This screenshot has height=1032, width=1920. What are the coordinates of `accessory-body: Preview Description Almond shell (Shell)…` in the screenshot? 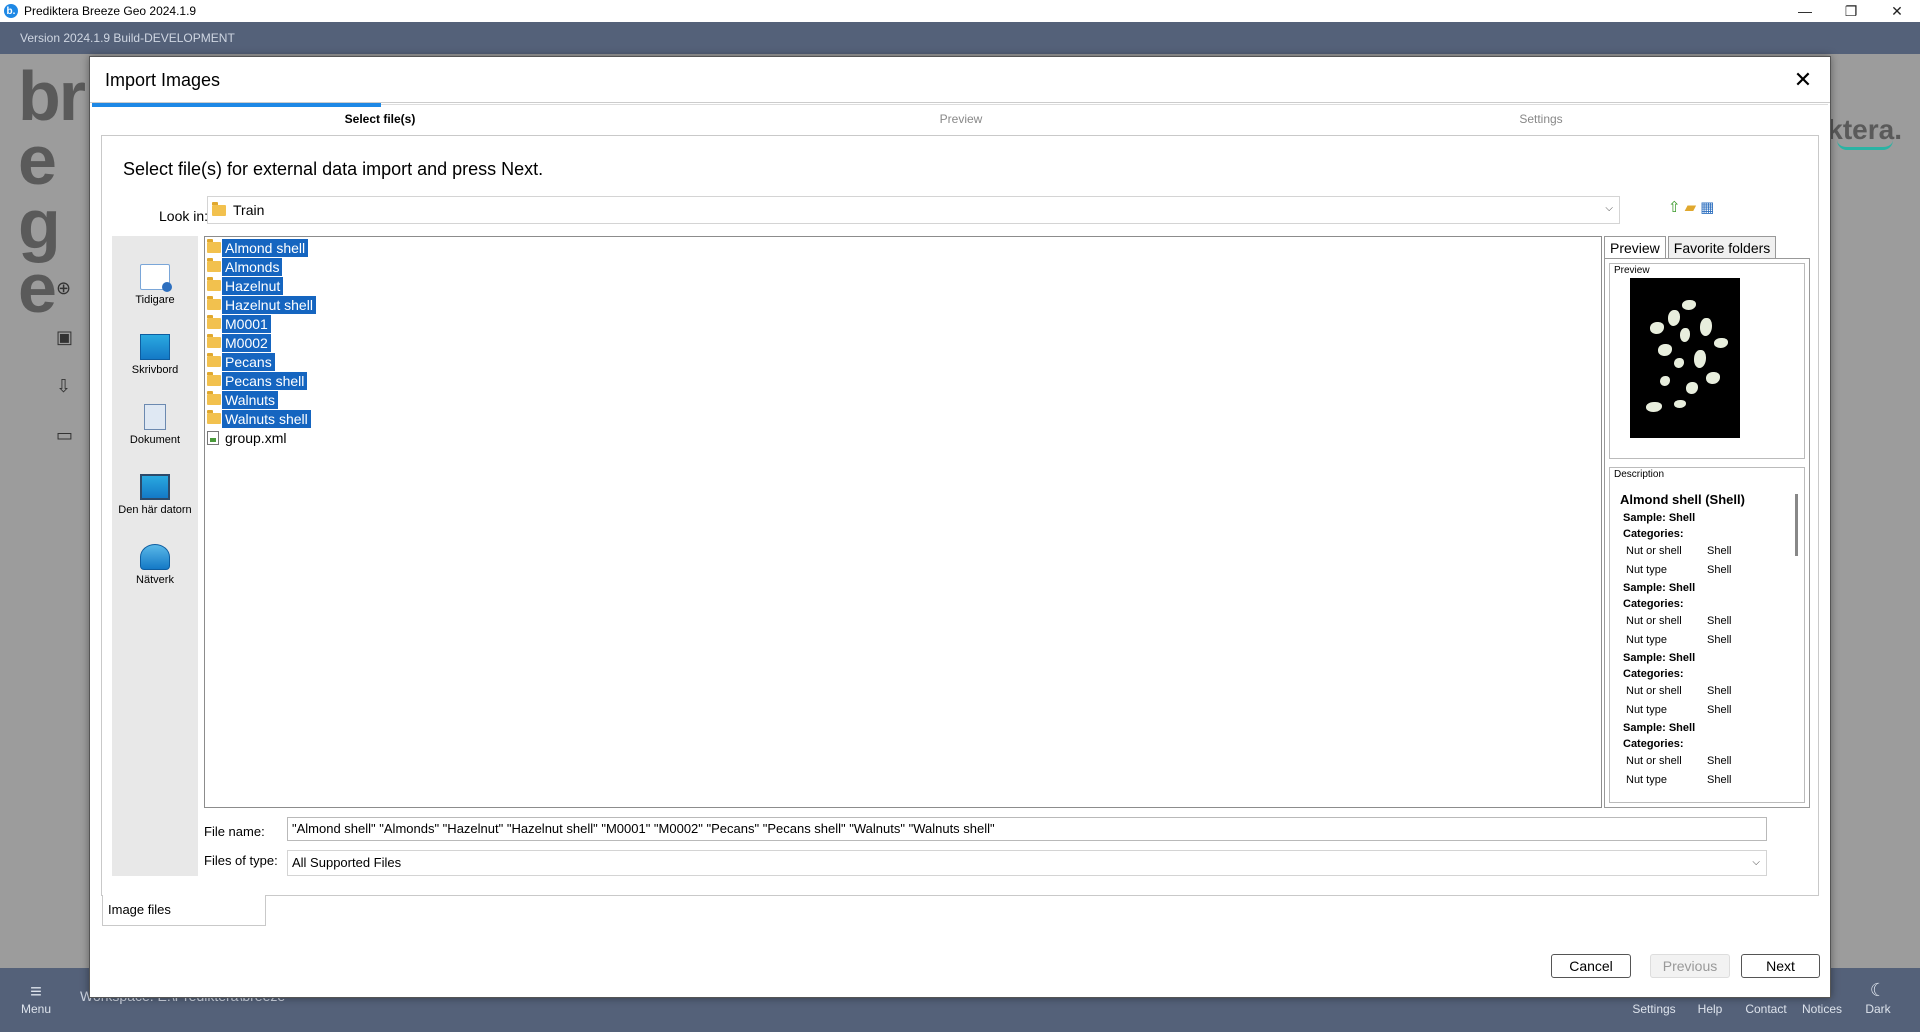 It's located at (1707, 533).